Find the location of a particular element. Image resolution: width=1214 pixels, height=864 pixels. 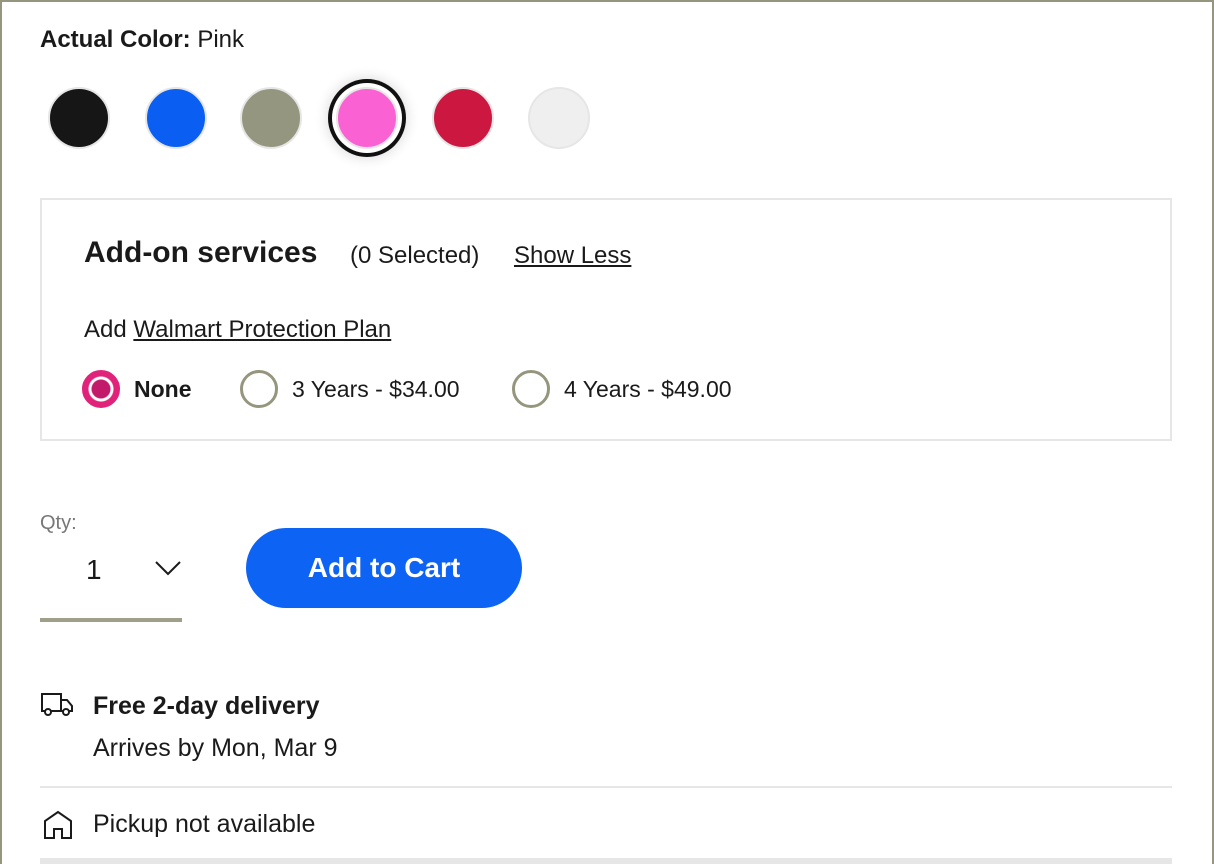

radio-none: None is located at coordinates (137, 389).